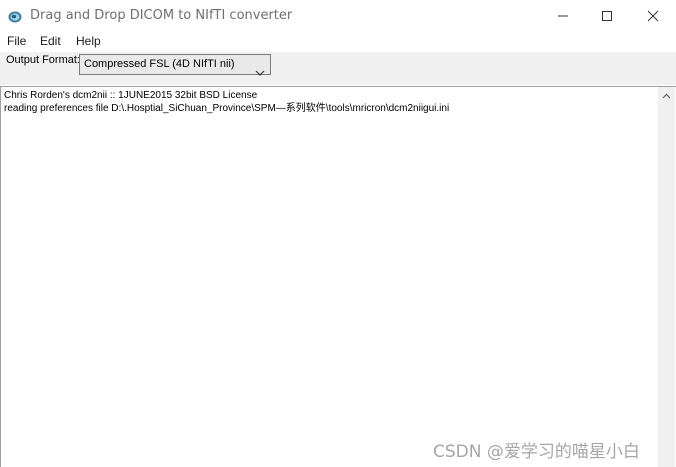 Image resolution: width=676 pixels, height=467 pixels. I want to click on close-button, so click(653, 16).